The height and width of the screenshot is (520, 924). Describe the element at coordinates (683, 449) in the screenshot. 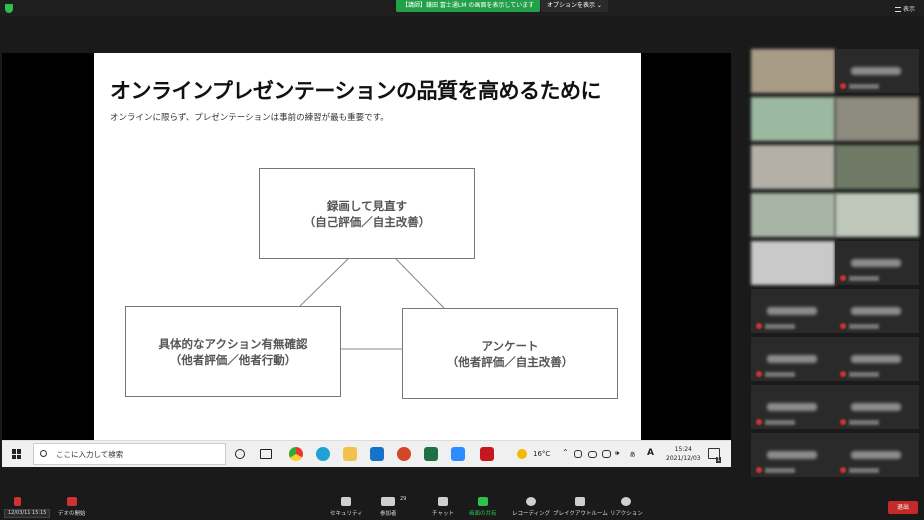

I see `clock-time: 15:24` at that location.